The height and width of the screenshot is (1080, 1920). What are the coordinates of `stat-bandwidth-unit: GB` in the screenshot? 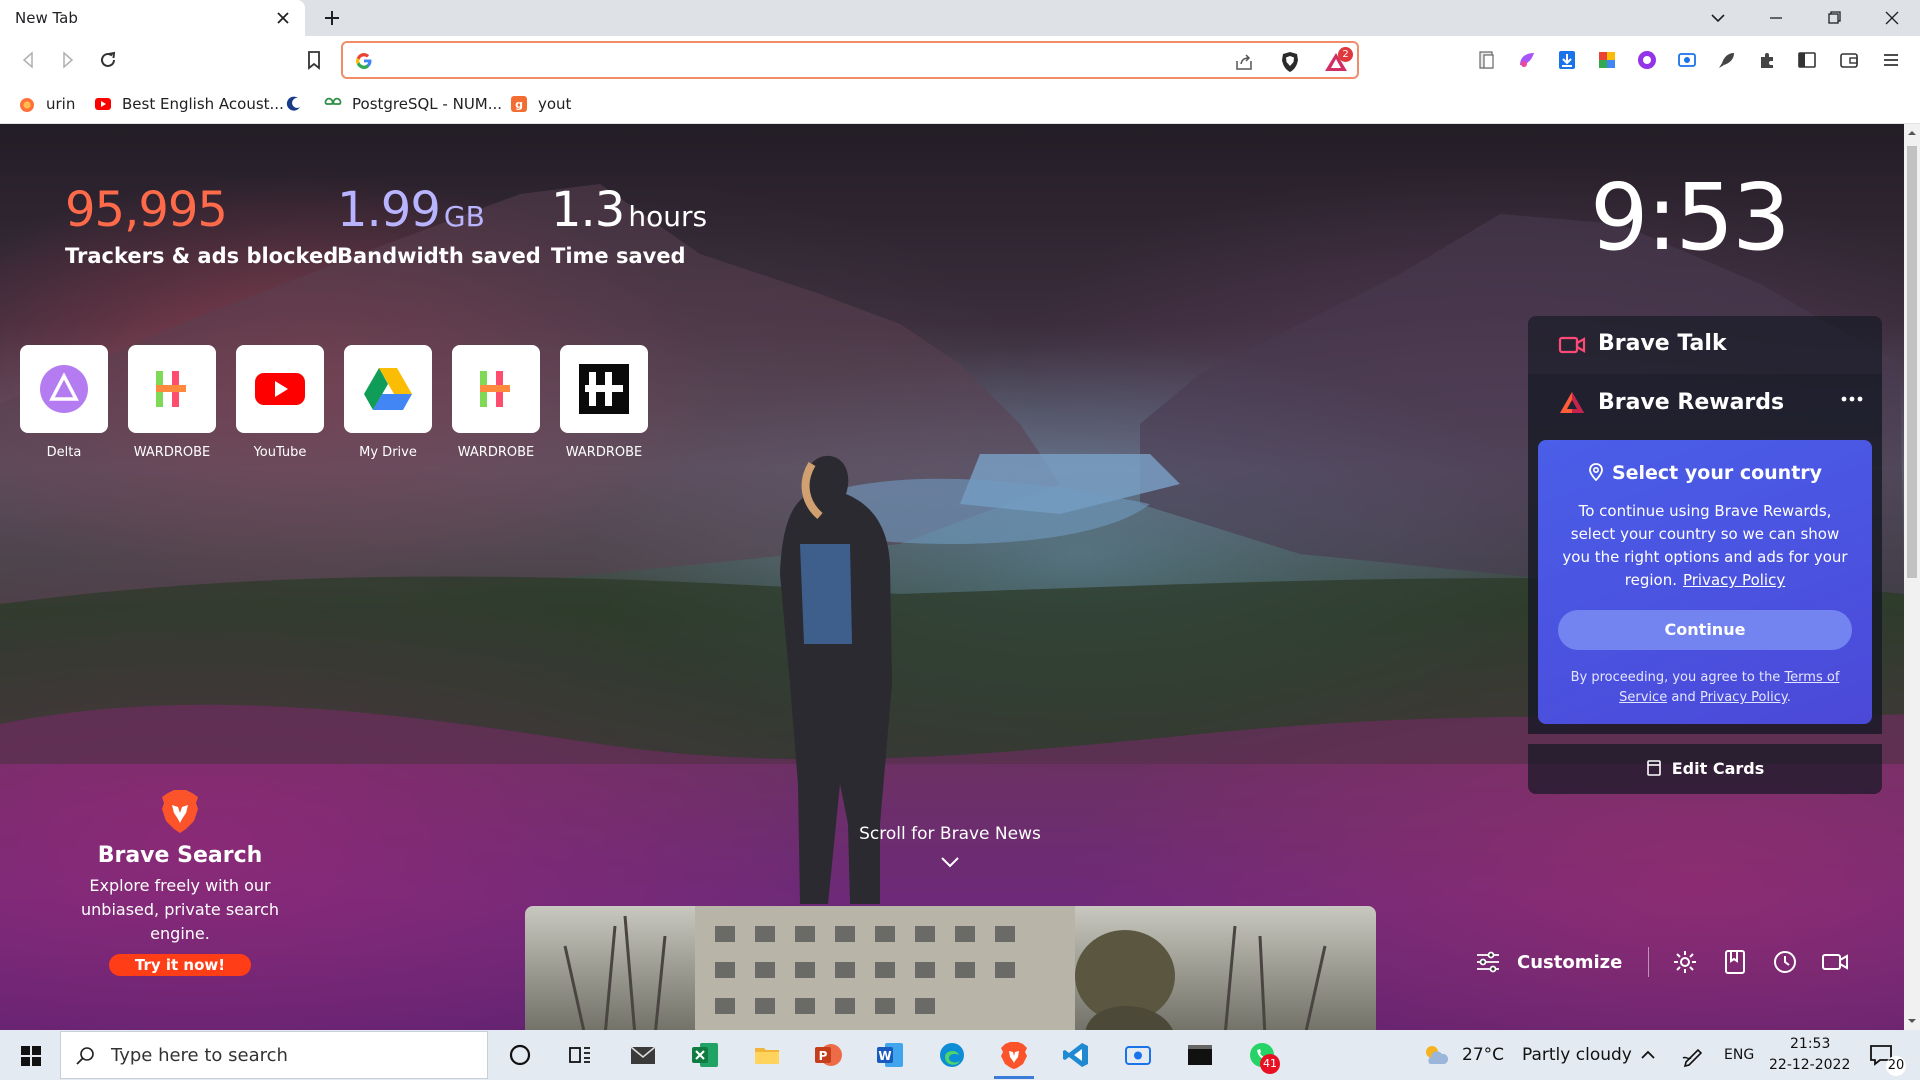 It's located at (464, 216).